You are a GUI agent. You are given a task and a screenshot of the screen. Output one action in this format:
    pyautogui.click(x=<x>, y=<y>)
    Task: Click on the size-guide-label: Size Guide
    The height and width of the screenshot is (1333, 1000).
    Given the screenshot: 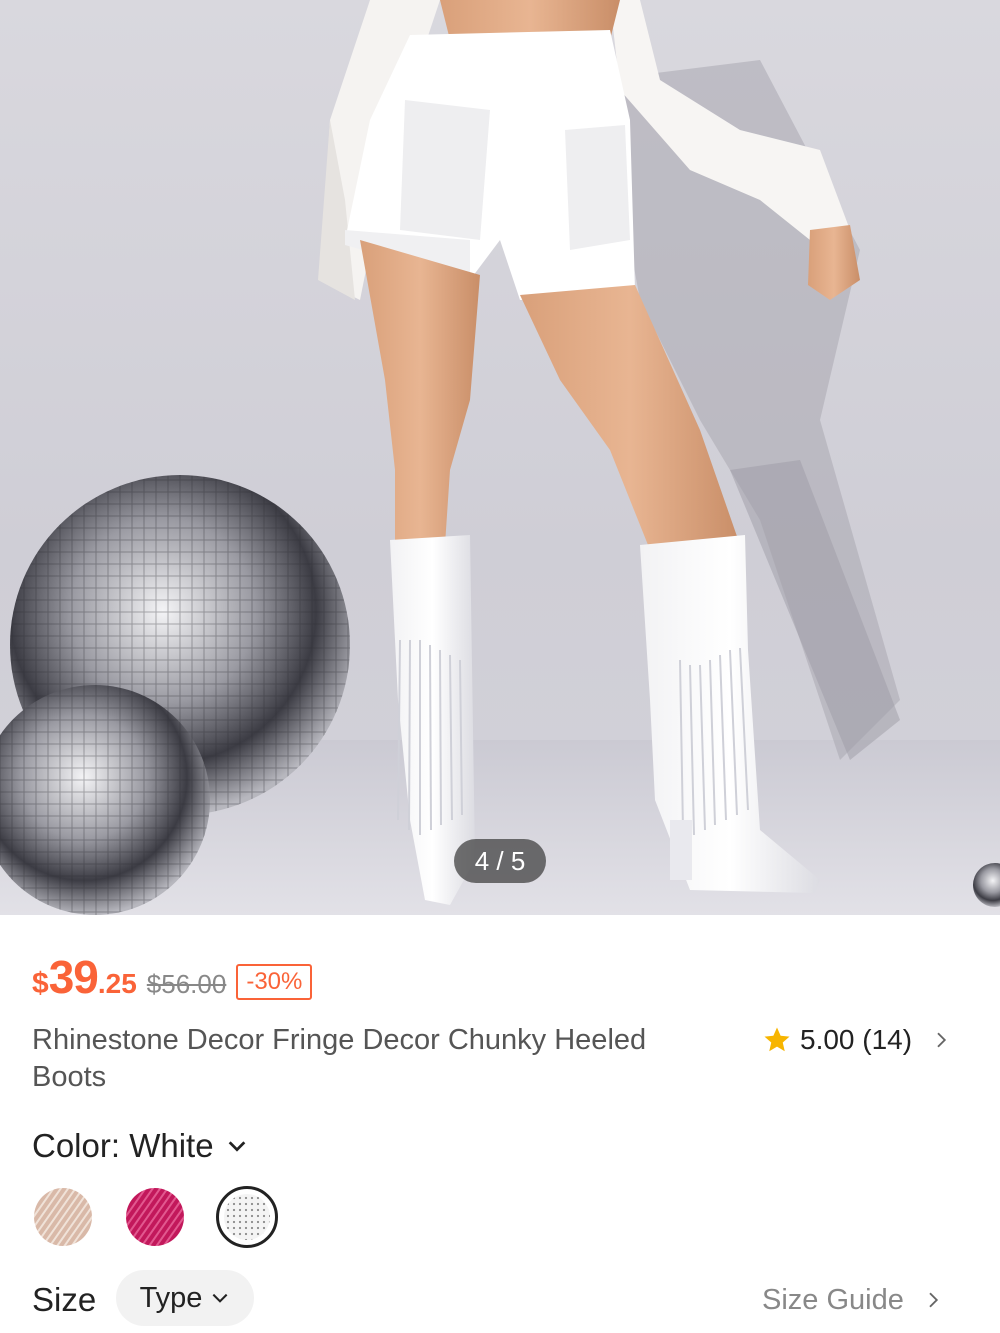 What is the action you would take?
    pyautogui.click(x=833, y=1299)
    